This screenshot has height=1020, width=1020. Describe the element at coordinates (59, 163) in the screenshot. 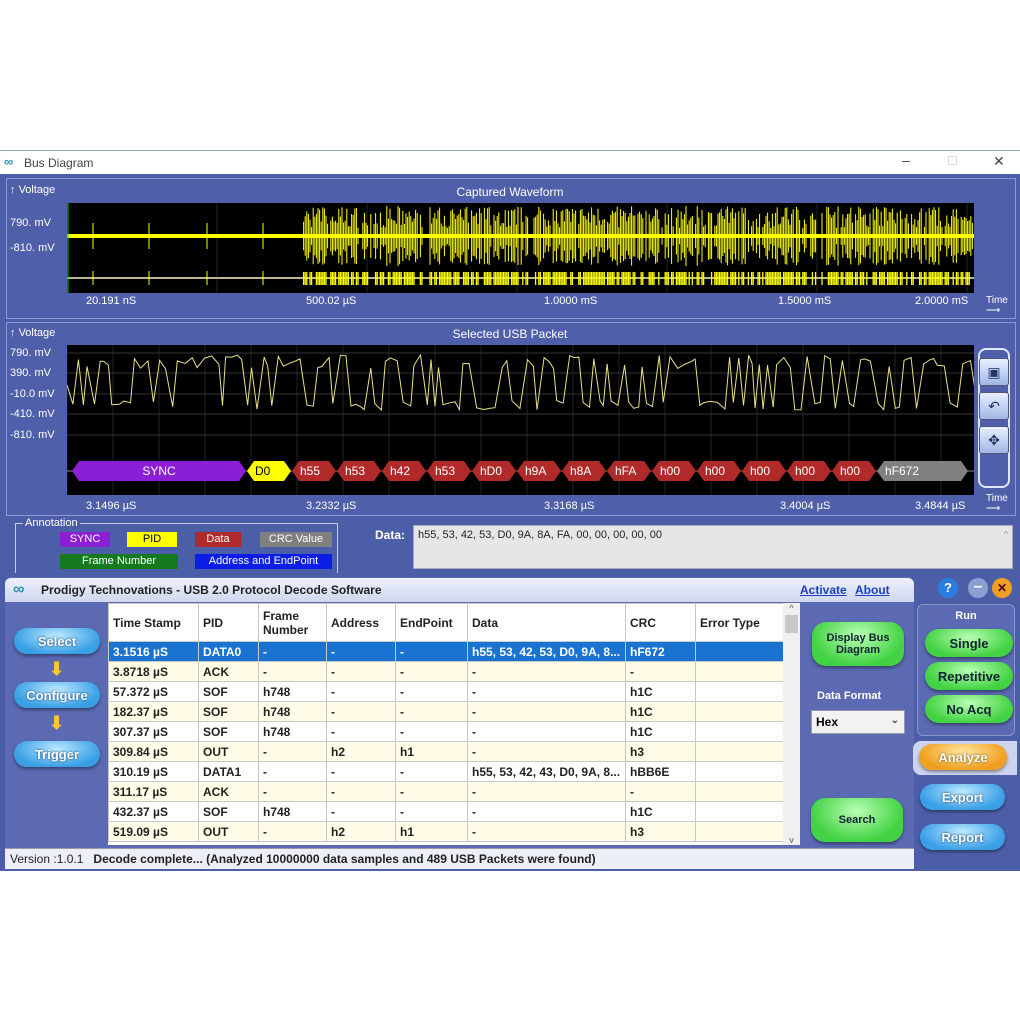

I see `window-title: Bus Diagram` at that location.